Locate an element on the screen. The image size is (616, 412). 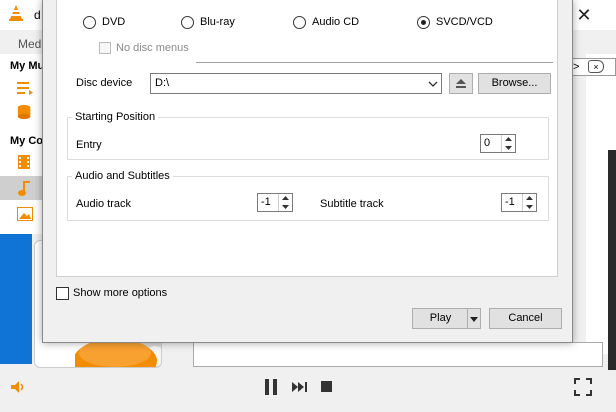
no-disc-menus-label: No disc menus is located at coordinates (152, 48).